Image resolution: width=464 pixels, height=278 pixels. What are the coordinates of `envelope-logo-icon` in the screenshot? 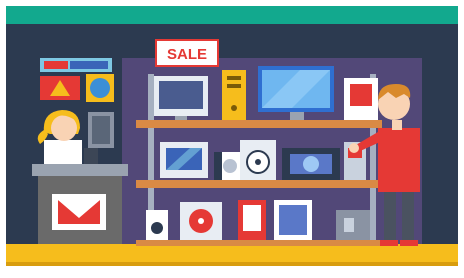 It's located at (79, 212).